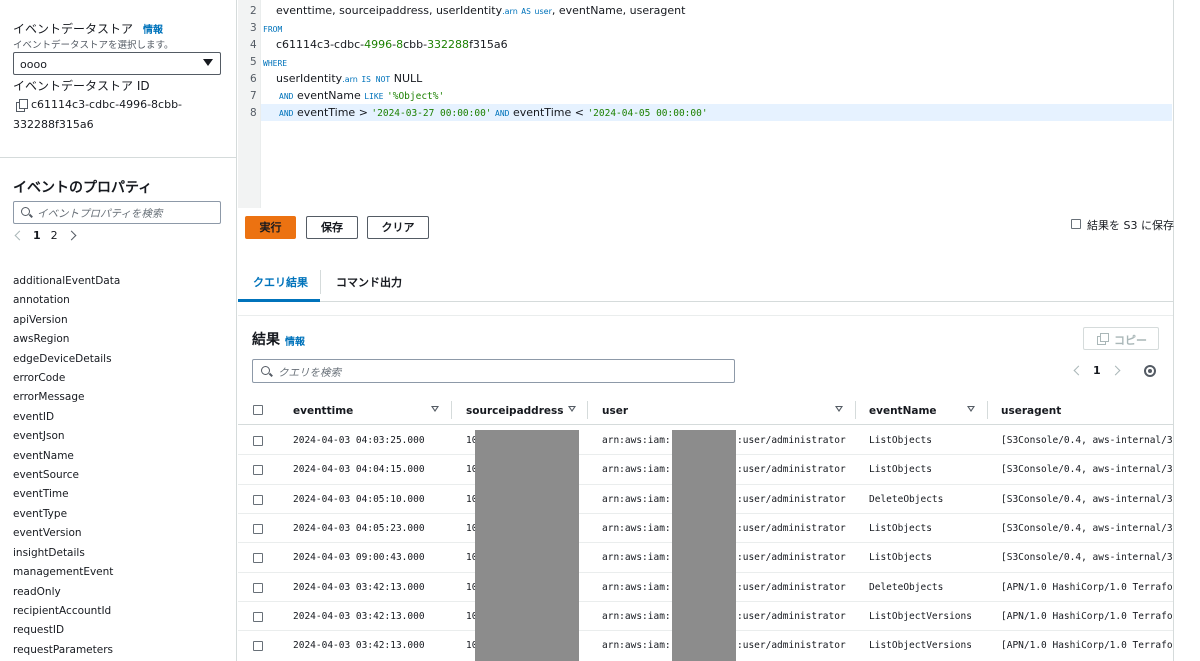 This screenshot has width=1200, height=661. I want to click on results-title: 結果, so click(266, 340).